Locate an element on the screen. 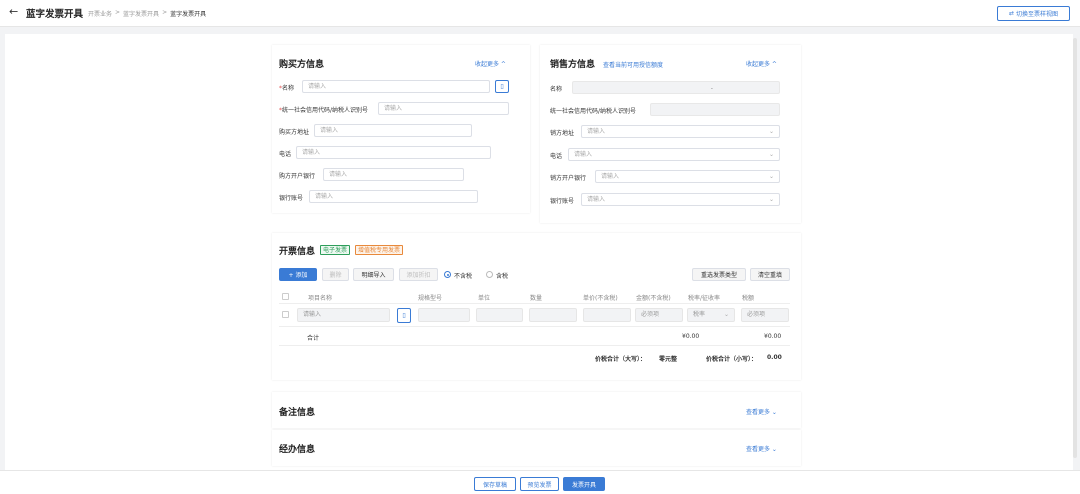 This screenshot has height=494, width=1080. handler-title: 经办信息 is located at coordinates (297, 450).